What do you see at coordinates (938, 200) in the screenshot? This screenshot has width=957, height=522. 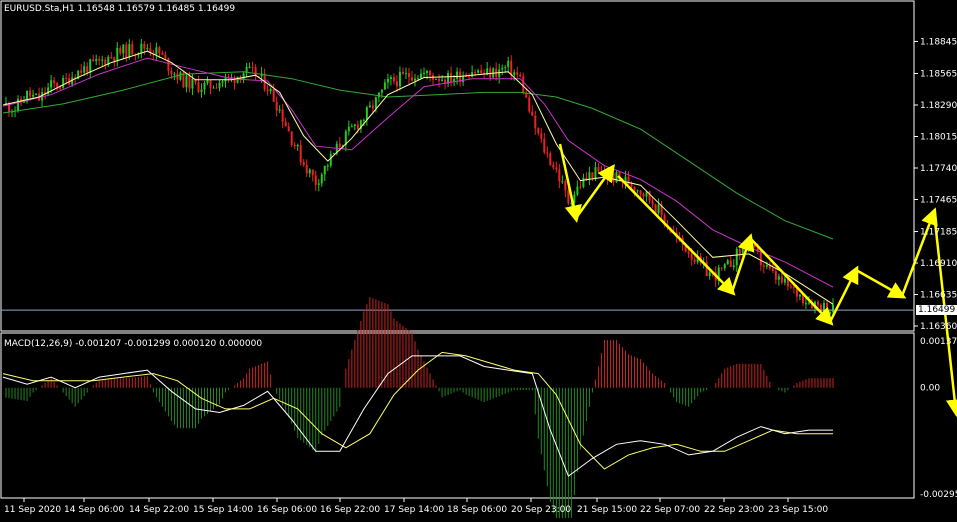 I see `price-tick-label: 1.17465` at bounding box center [938, 200].